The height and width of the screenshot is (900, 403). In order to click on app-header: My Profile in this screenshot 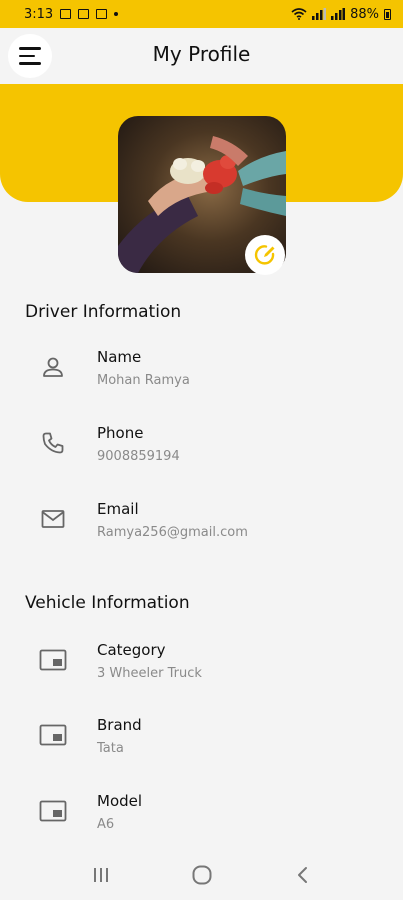, I will do `click(201, 56)`.